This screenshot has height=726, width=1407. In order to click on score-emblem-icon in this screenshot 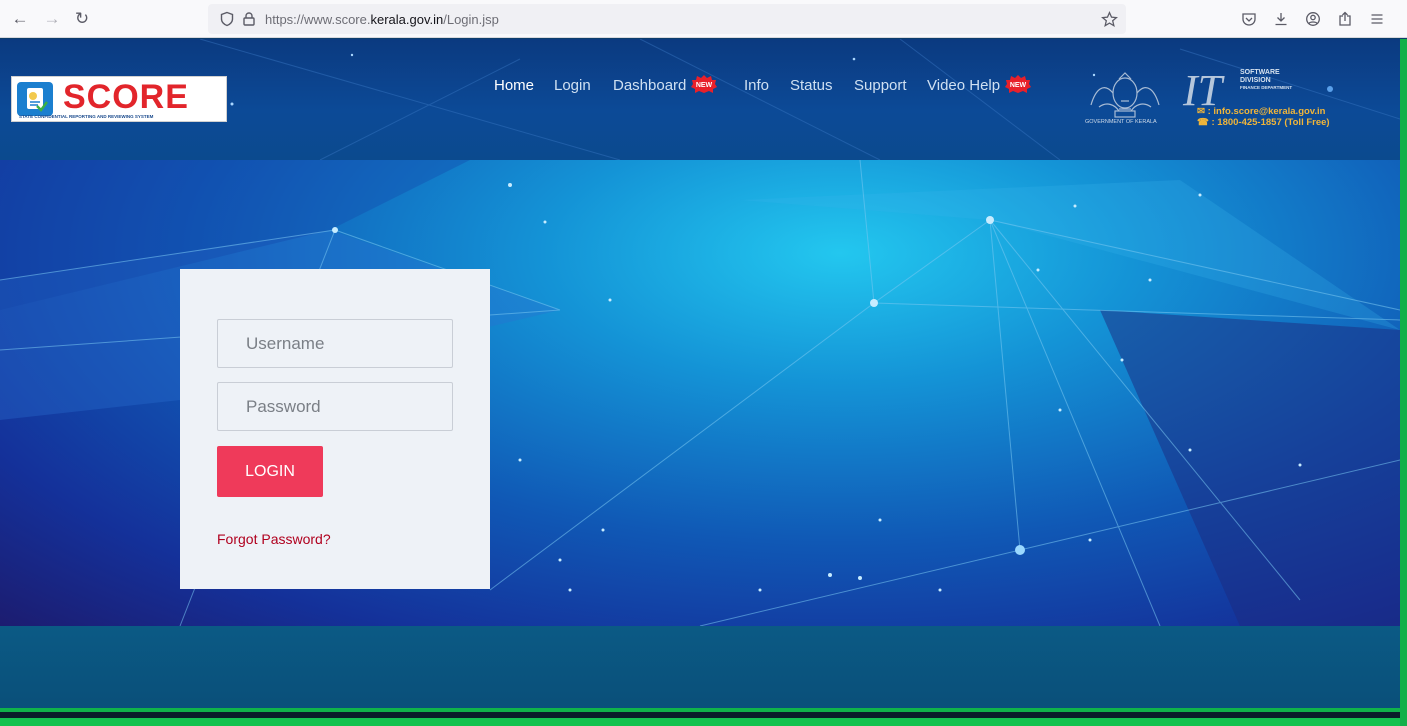, I will do `click(35, 99)`.